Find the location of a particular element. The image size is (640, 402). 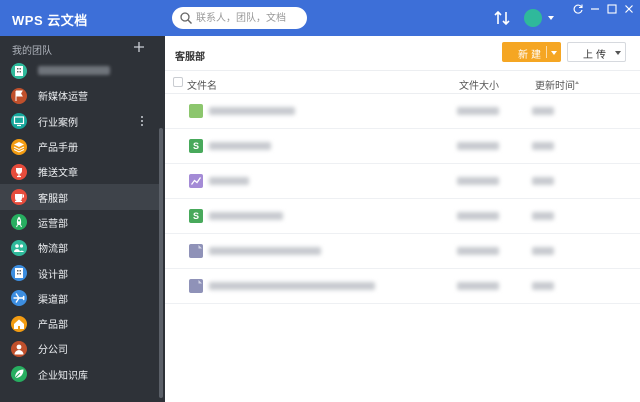

plane-icon is located at coordinates (19, 298).